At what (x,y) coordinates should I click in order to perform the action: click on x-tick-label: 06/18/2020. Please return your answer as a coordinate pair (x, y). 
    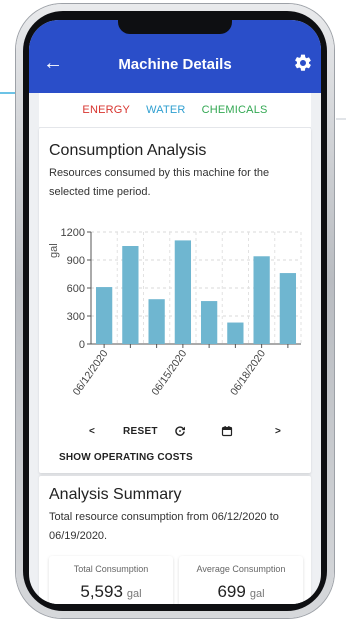
    Looking at the image, I should click on (248, 373).